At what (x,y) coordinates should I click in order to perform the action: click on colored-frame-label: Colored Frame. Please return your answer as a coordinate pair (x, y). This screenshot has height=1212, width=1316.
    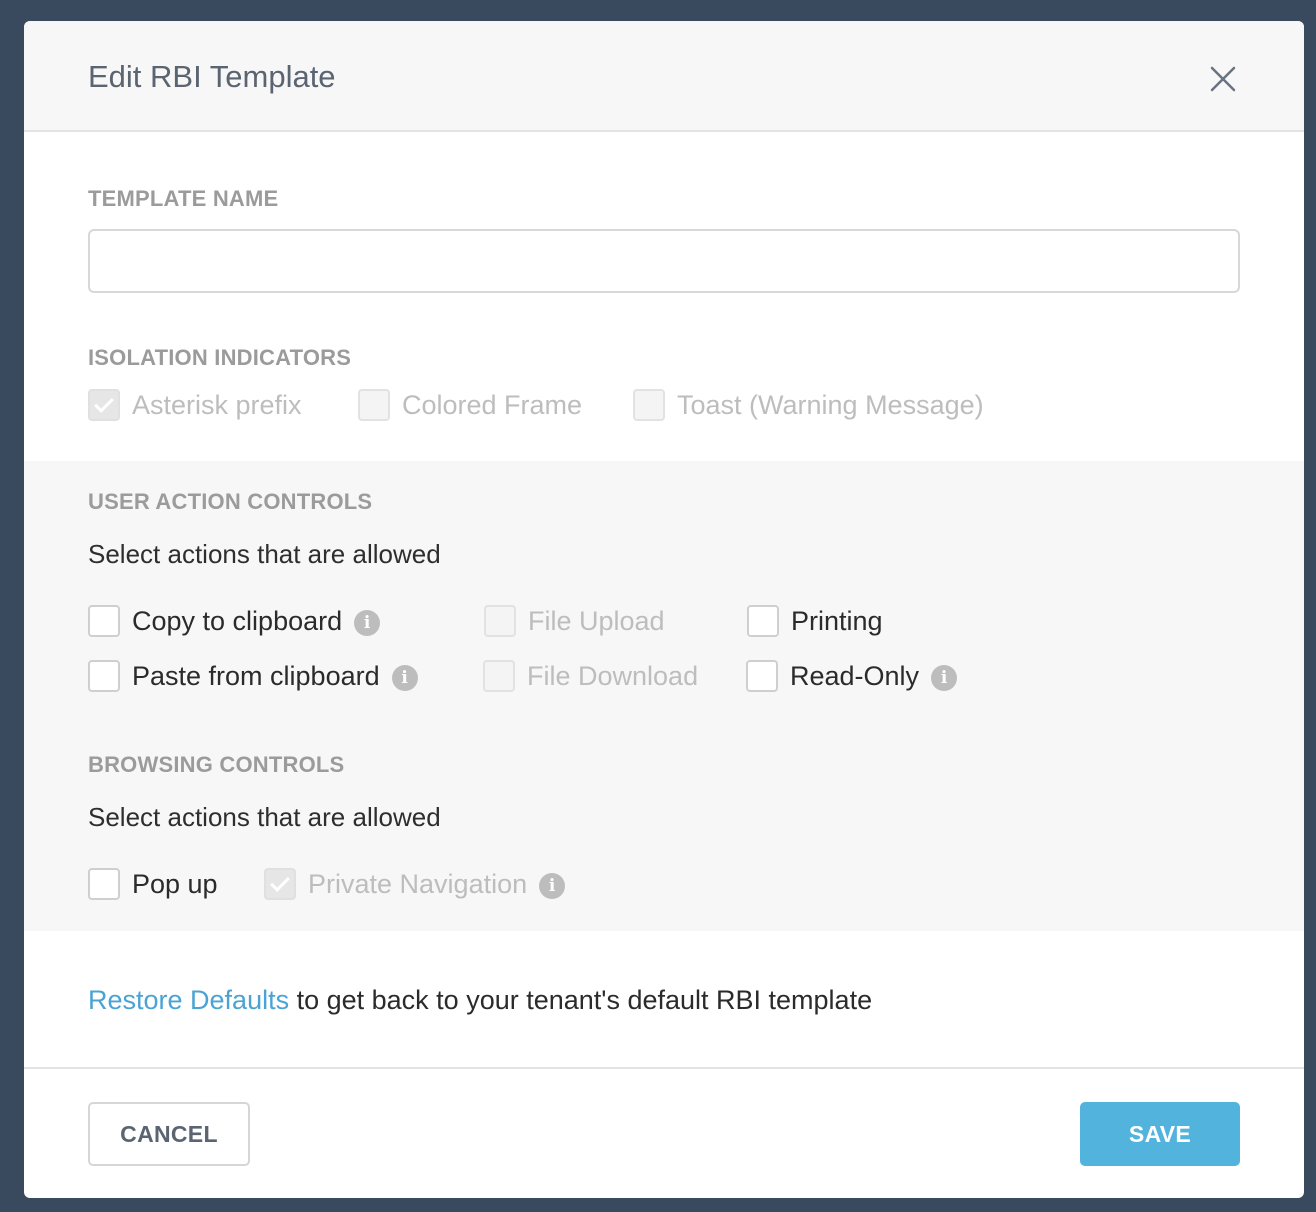
    Looking at the image, I should click on (492, 404).